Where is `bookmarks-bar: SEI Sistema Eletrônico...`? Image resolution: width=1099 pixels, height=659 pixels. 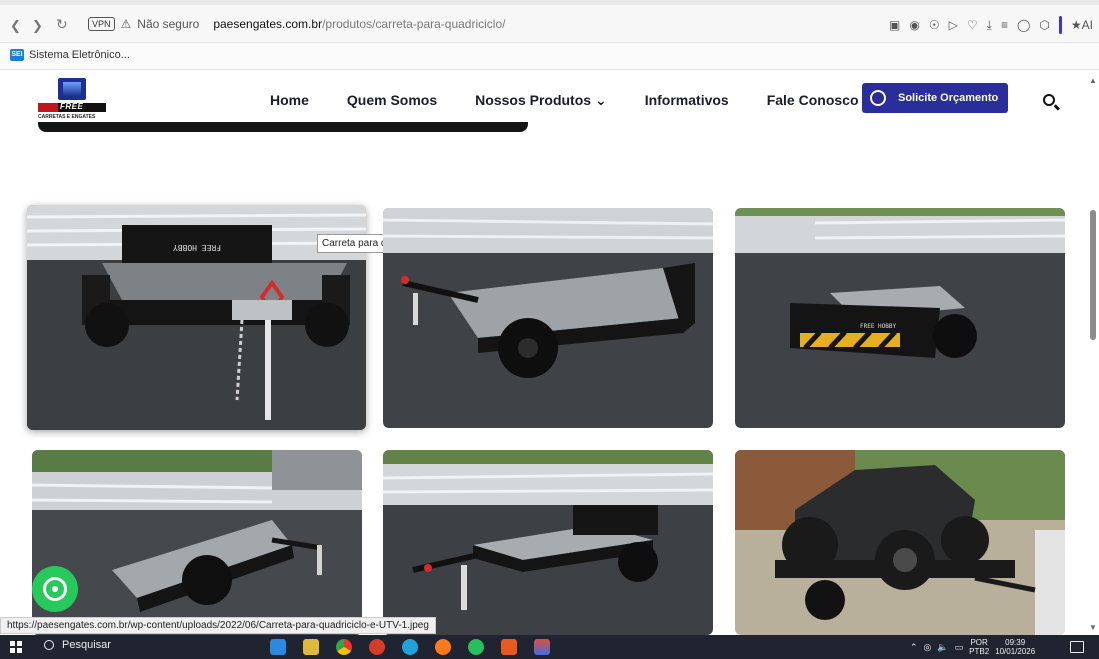
bookmarks-bar: SEI Sistema Eletrônico... is located at coordinates (549, 56).